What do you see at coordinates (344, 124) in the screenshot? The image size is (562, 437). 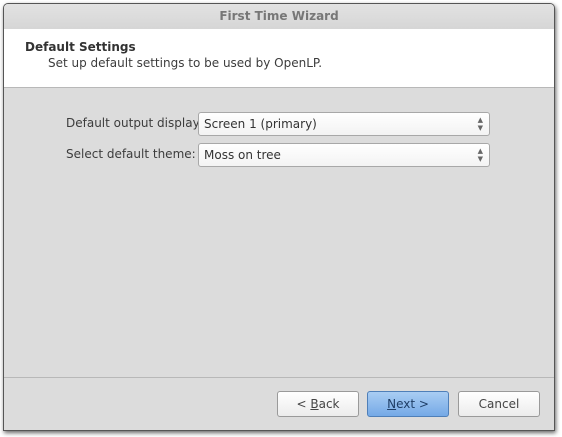 I see `output-display-select: Screen 1 (primary) ▲ ▼` at bounding box center [344, 124].